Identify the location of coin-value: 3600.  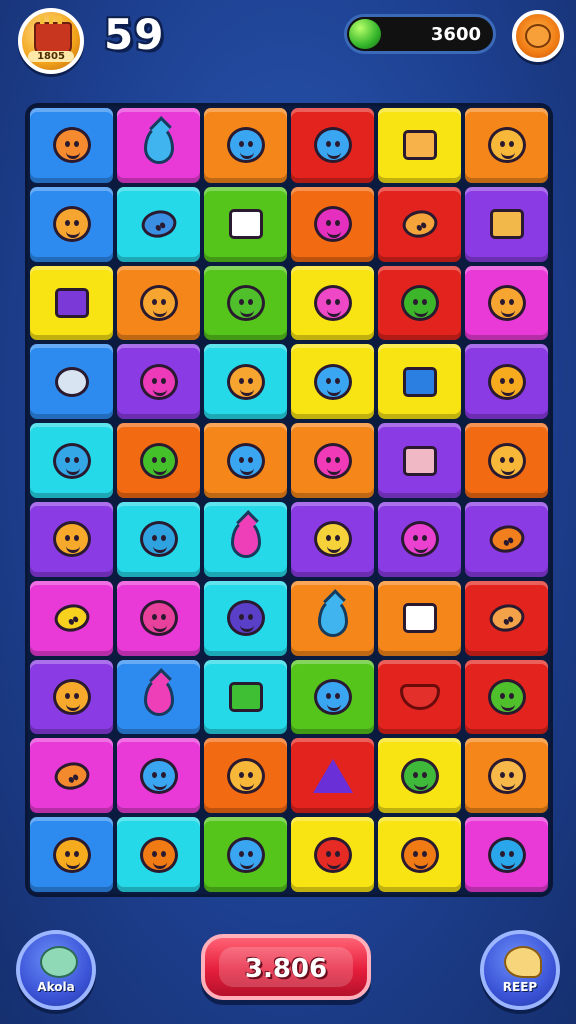
(455, 34).